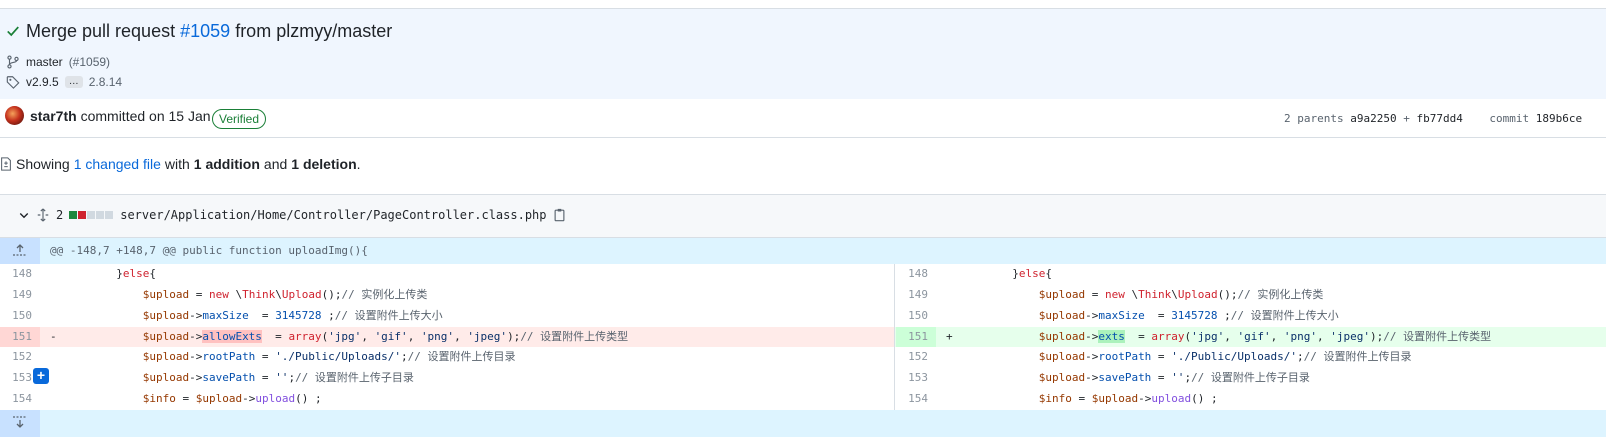 Image resolution: width=1606 pixels, height=437 pixels. I want to click on right-code: $upload->savePath = '';// 设置附件上传子目录, so click(1174, 377).